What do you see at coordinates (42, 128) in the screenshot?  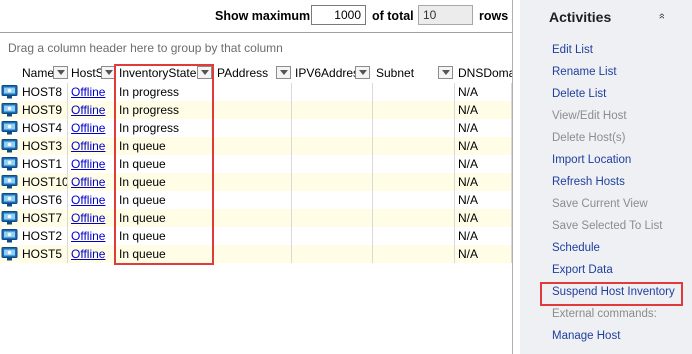 I see `name-value: HOST4` at bounding box center [42, 128].